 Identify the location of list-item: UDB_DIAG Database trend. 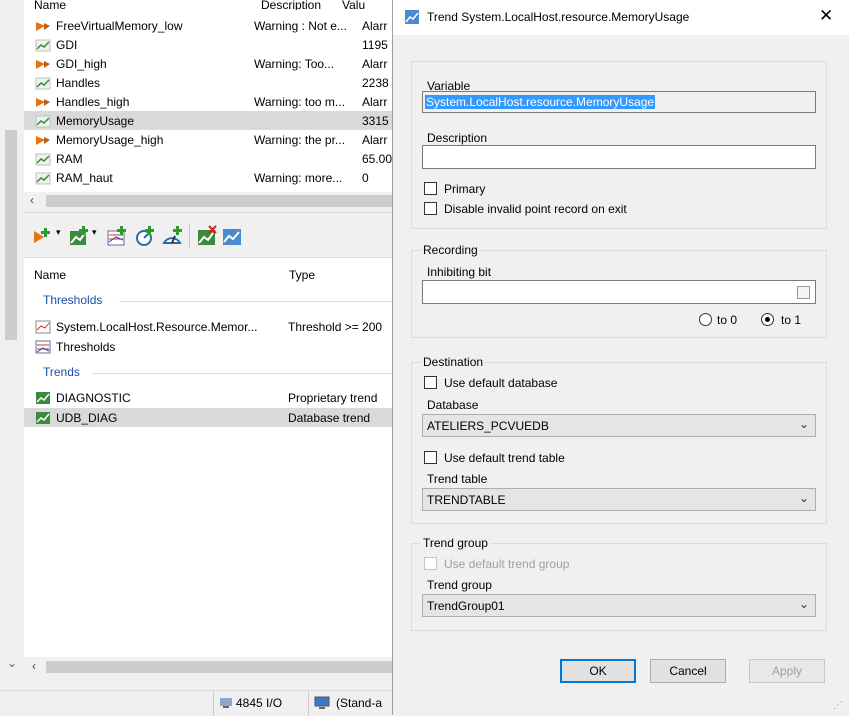
(208, 417).